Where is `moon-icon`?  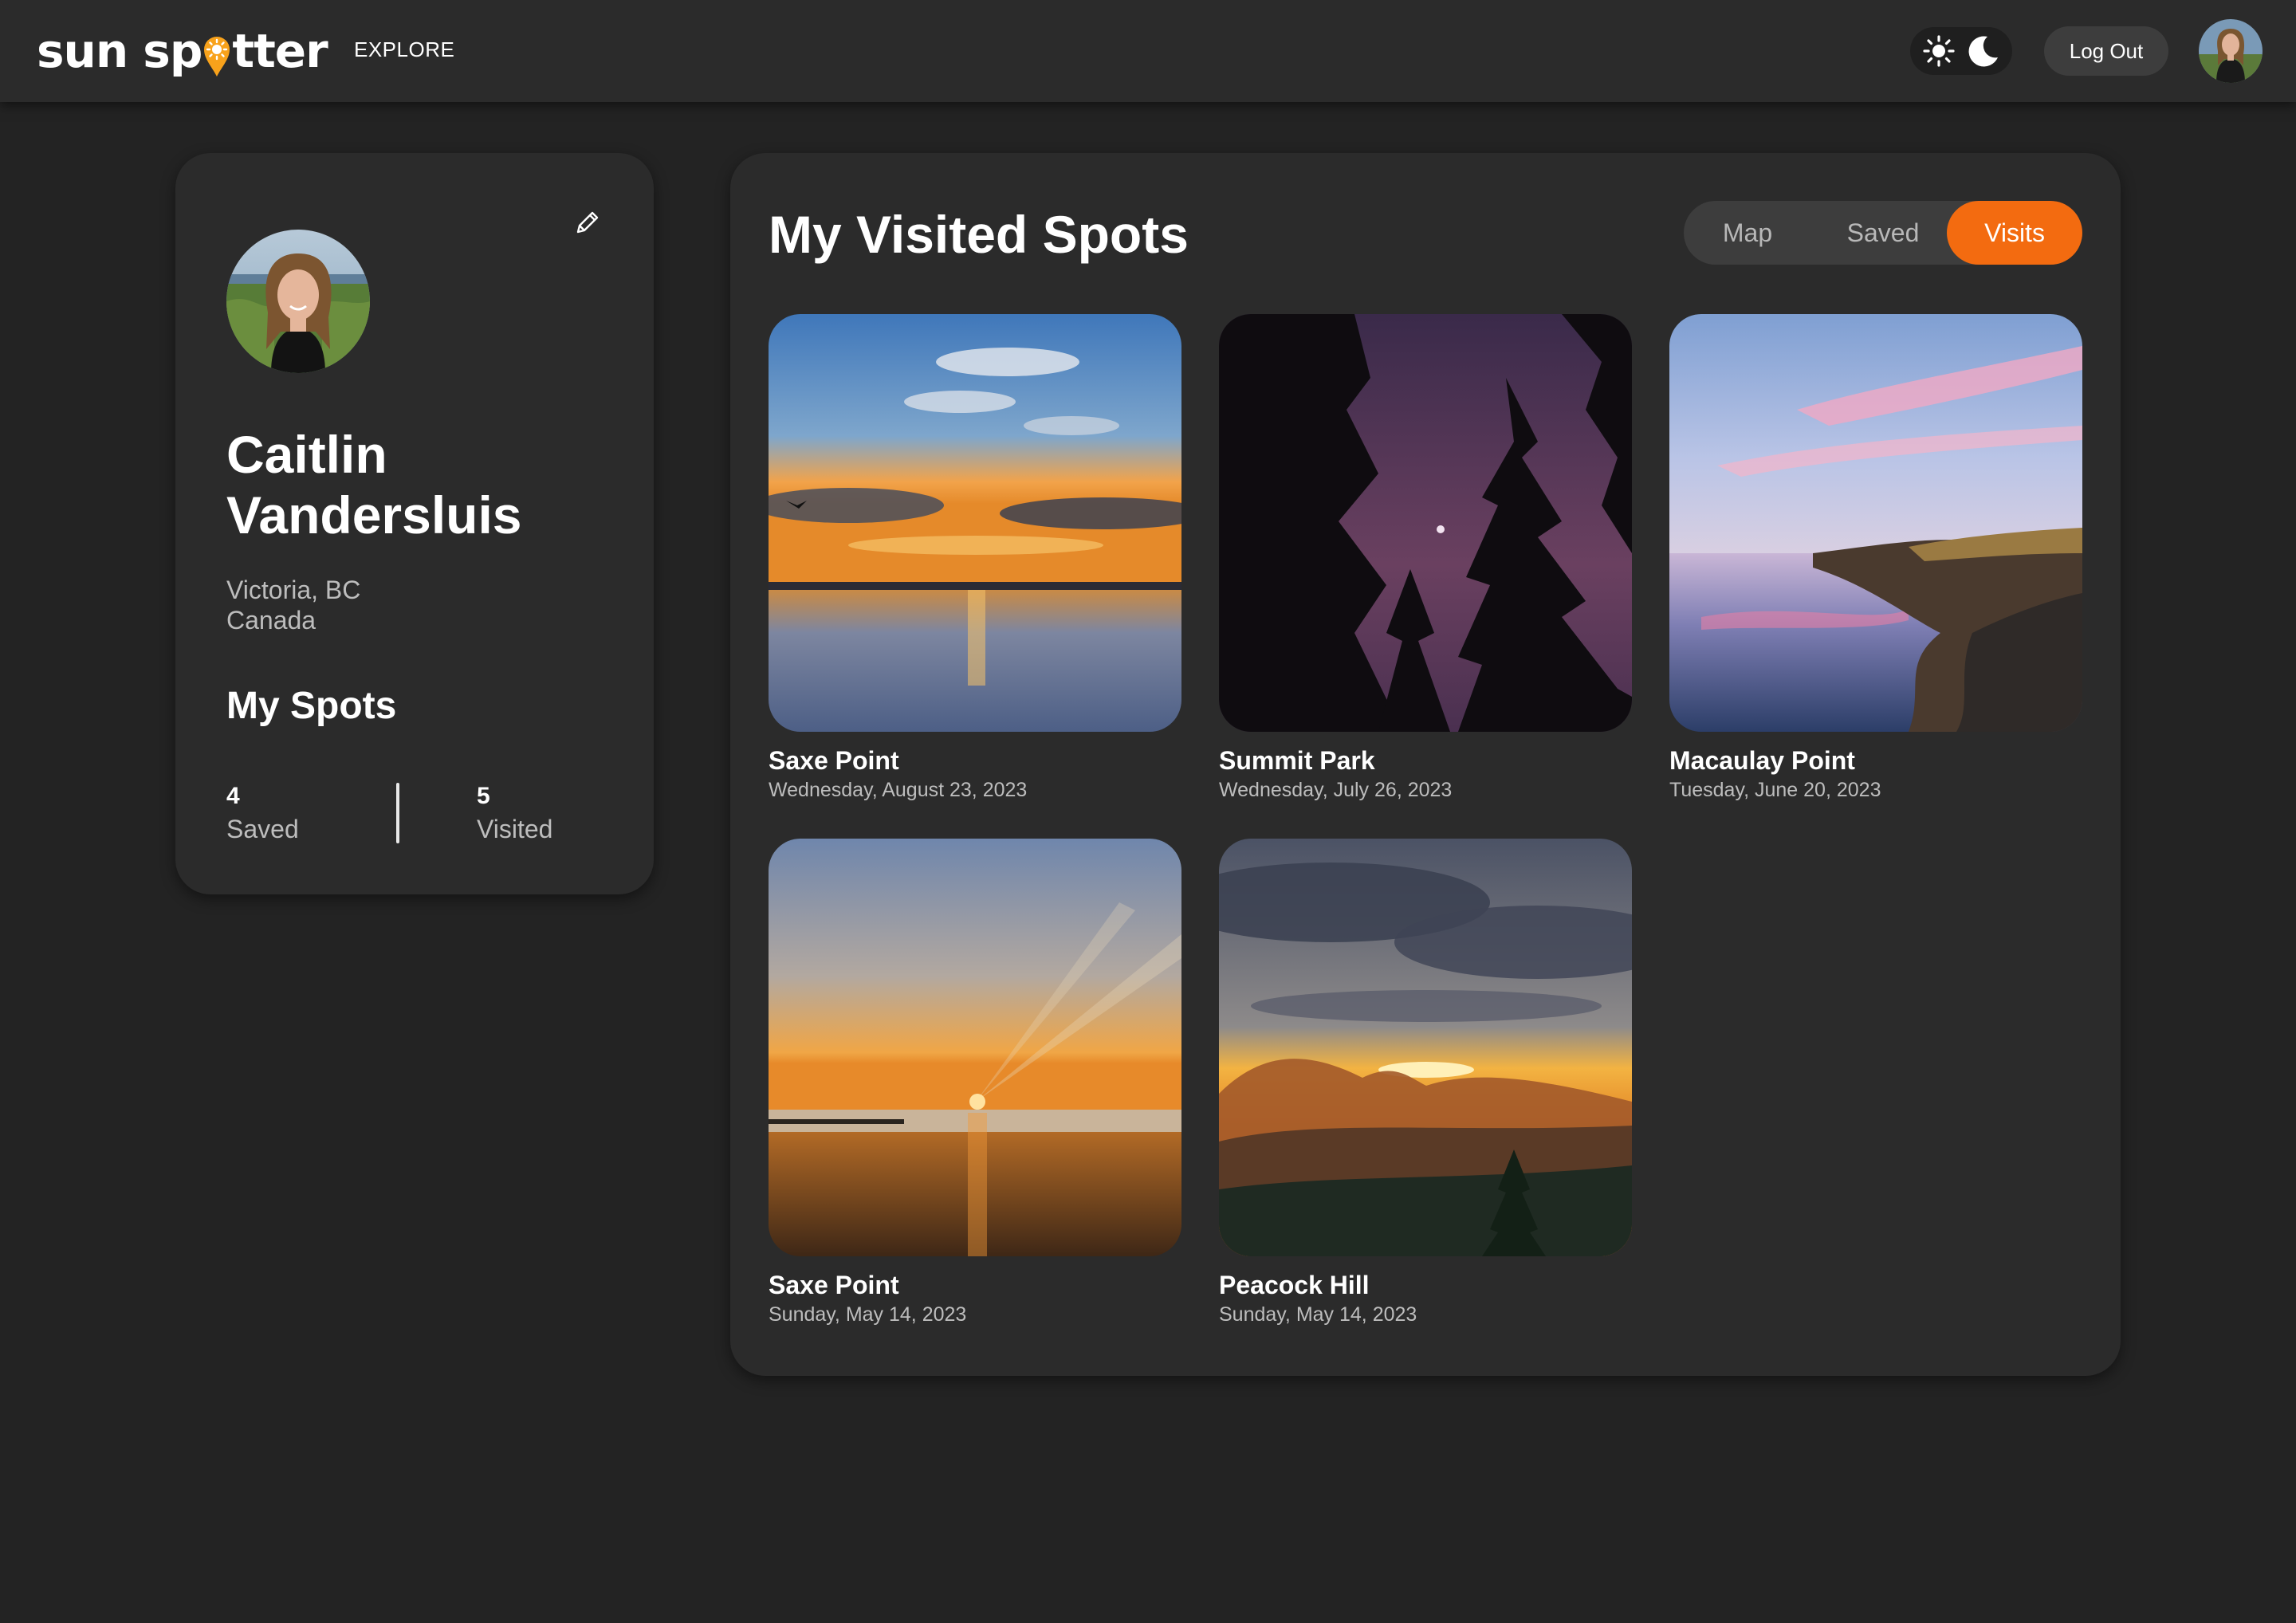
moon-icon is located at coordinates (1983, 51).